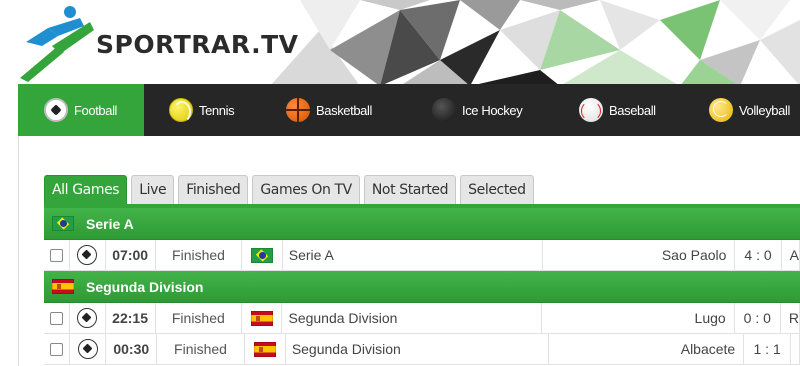 This screenshot has width=800, height=366. I want to click on league-header: Segunda Division, so click(422, 287).